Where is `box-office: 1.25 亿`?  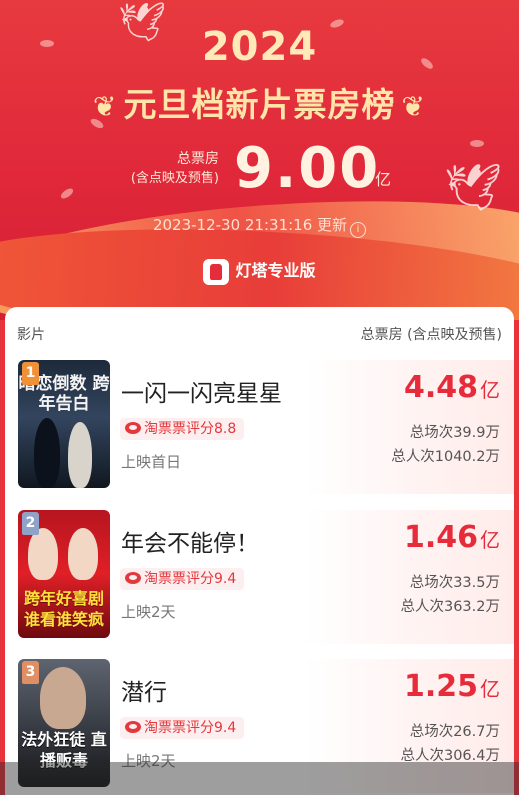
box-office: 1.25 亿 is located at coordinates (452, 686).